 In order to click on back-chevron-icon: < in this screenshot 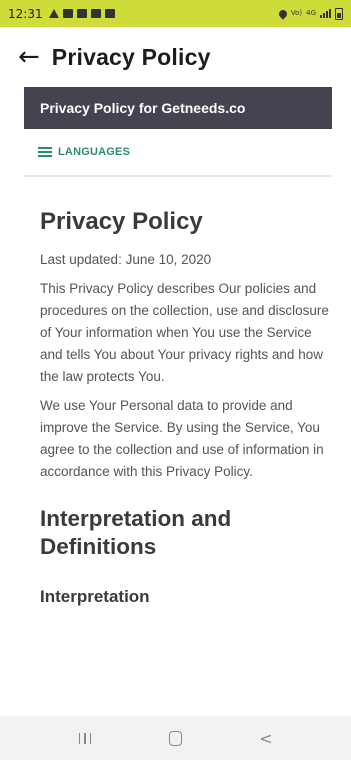, I will do `click(266, 738)`.